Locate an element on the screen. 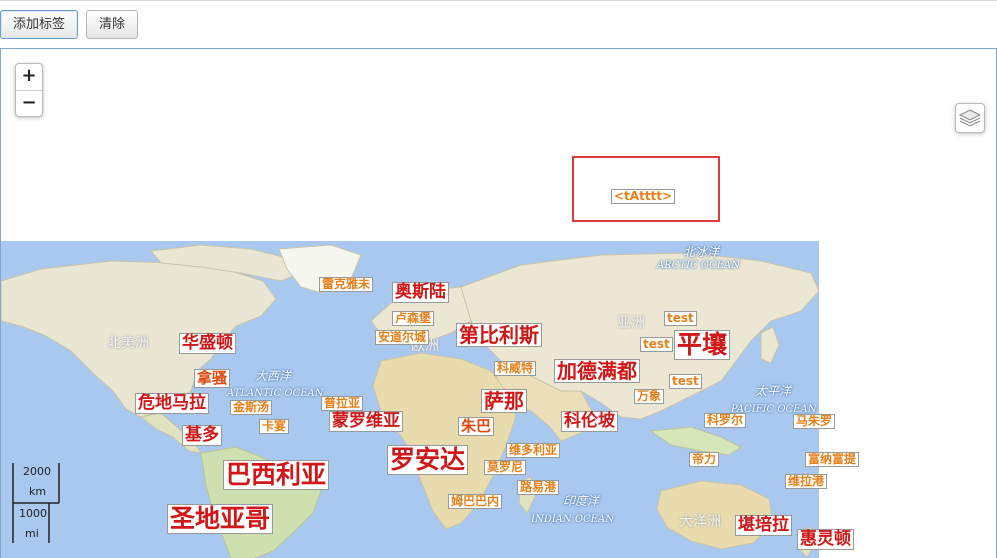 The image size is (997, 558). zoom-out-button: − is located at coordinates (29, 104).